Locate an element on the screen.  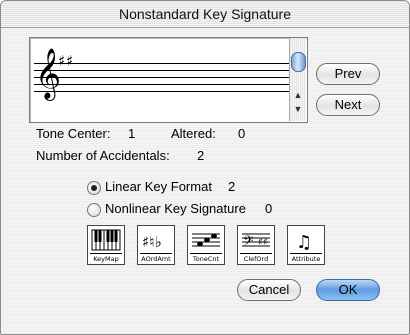
accidentals-icon: ♯♮♭ is located at coordinates (152, 242).